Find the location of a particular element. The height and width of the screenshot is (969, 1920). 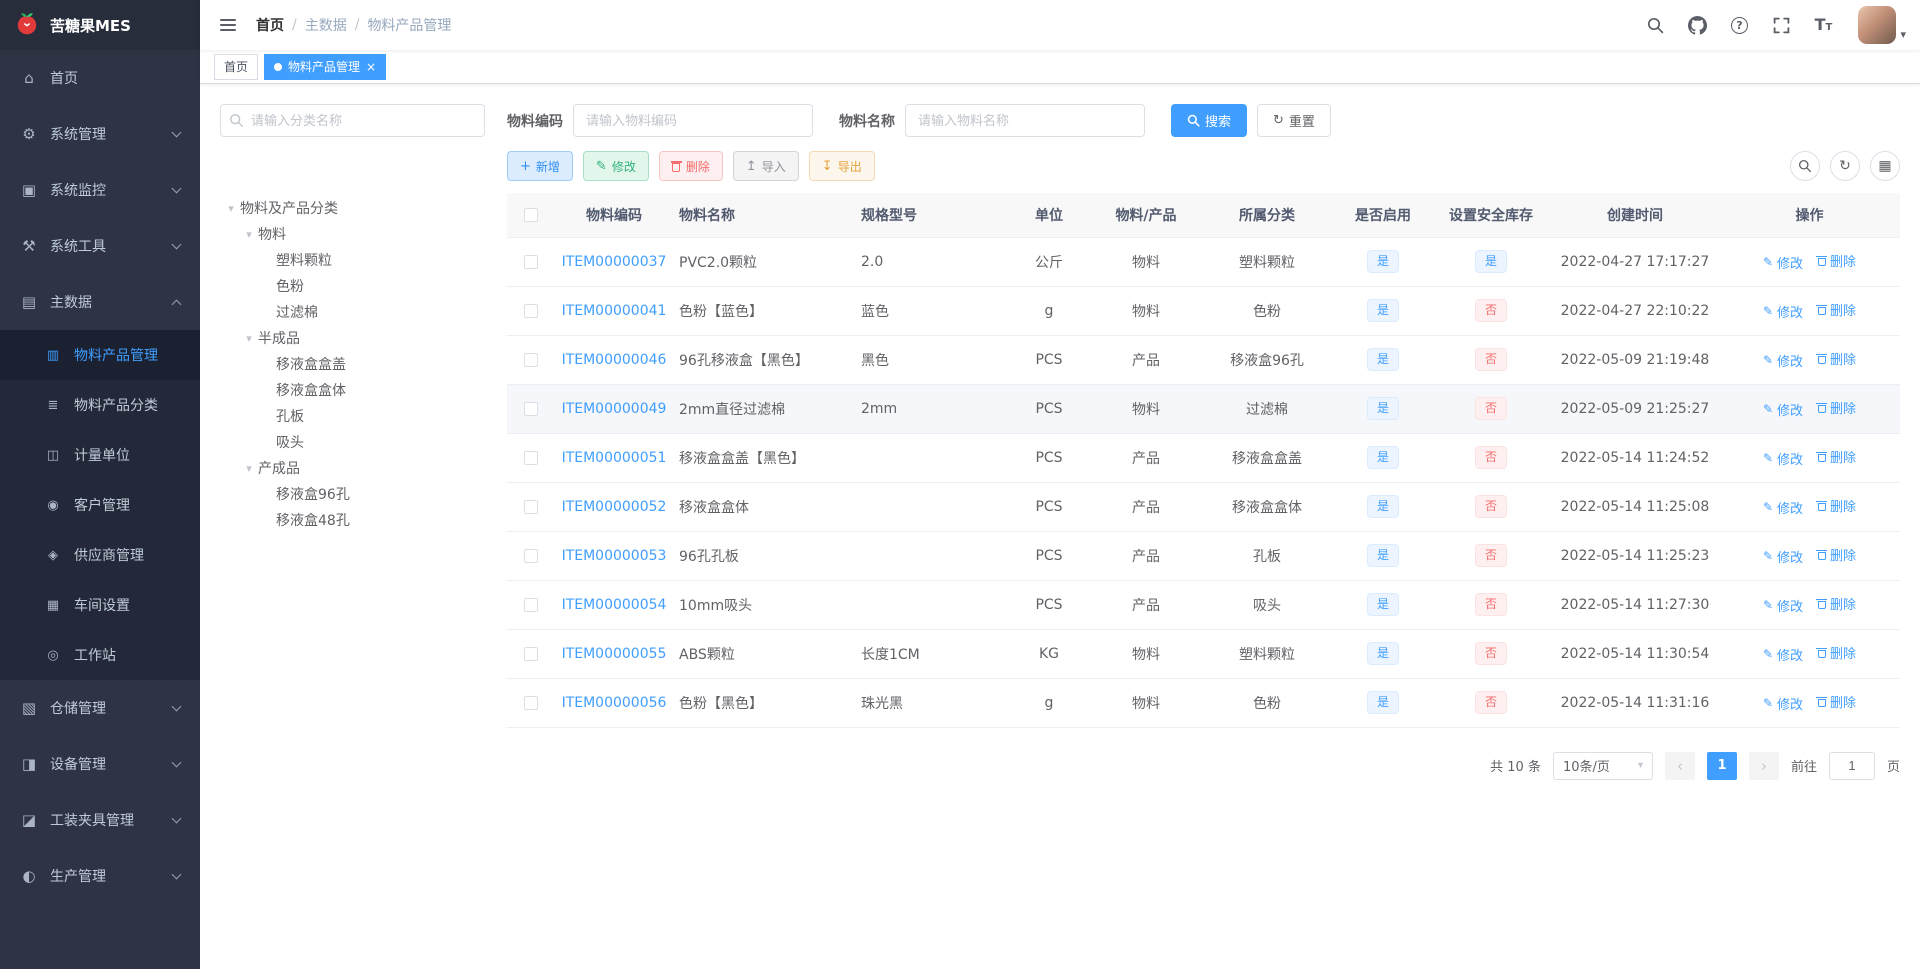

tree-node: 移液盒48孔 is located at coordinates (352, 520).